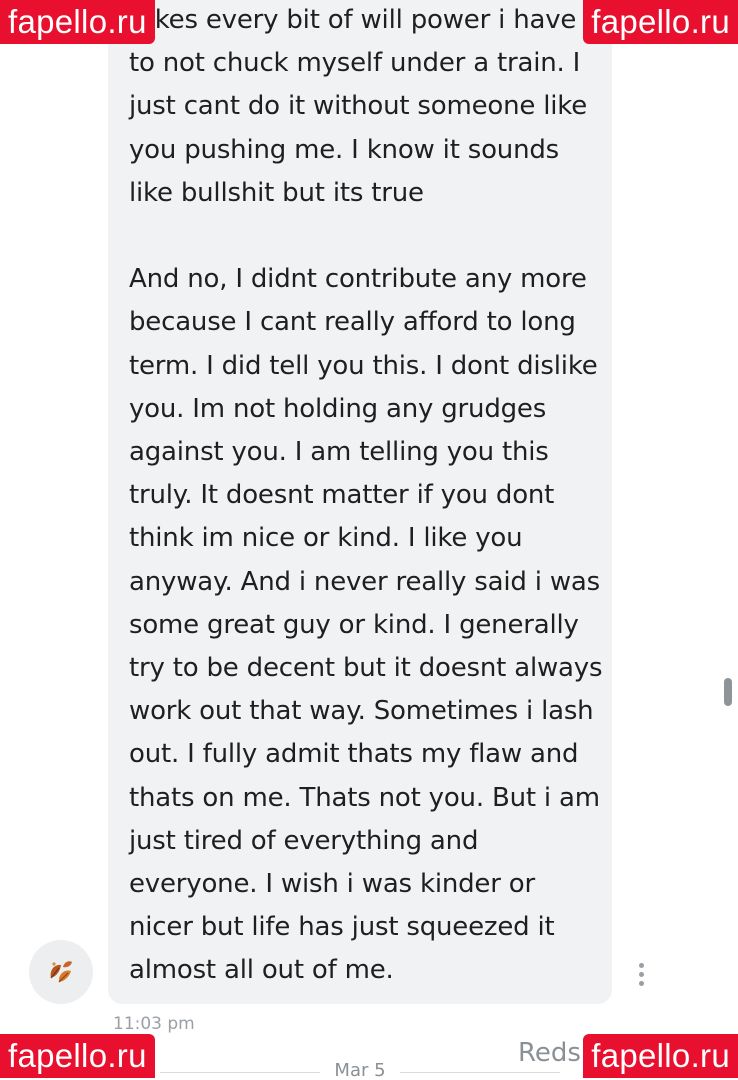 The width and height of the screenshot is (738, 1080). I want to click on watermark-bottom-right: fapello.ru, so click(660, 1056).